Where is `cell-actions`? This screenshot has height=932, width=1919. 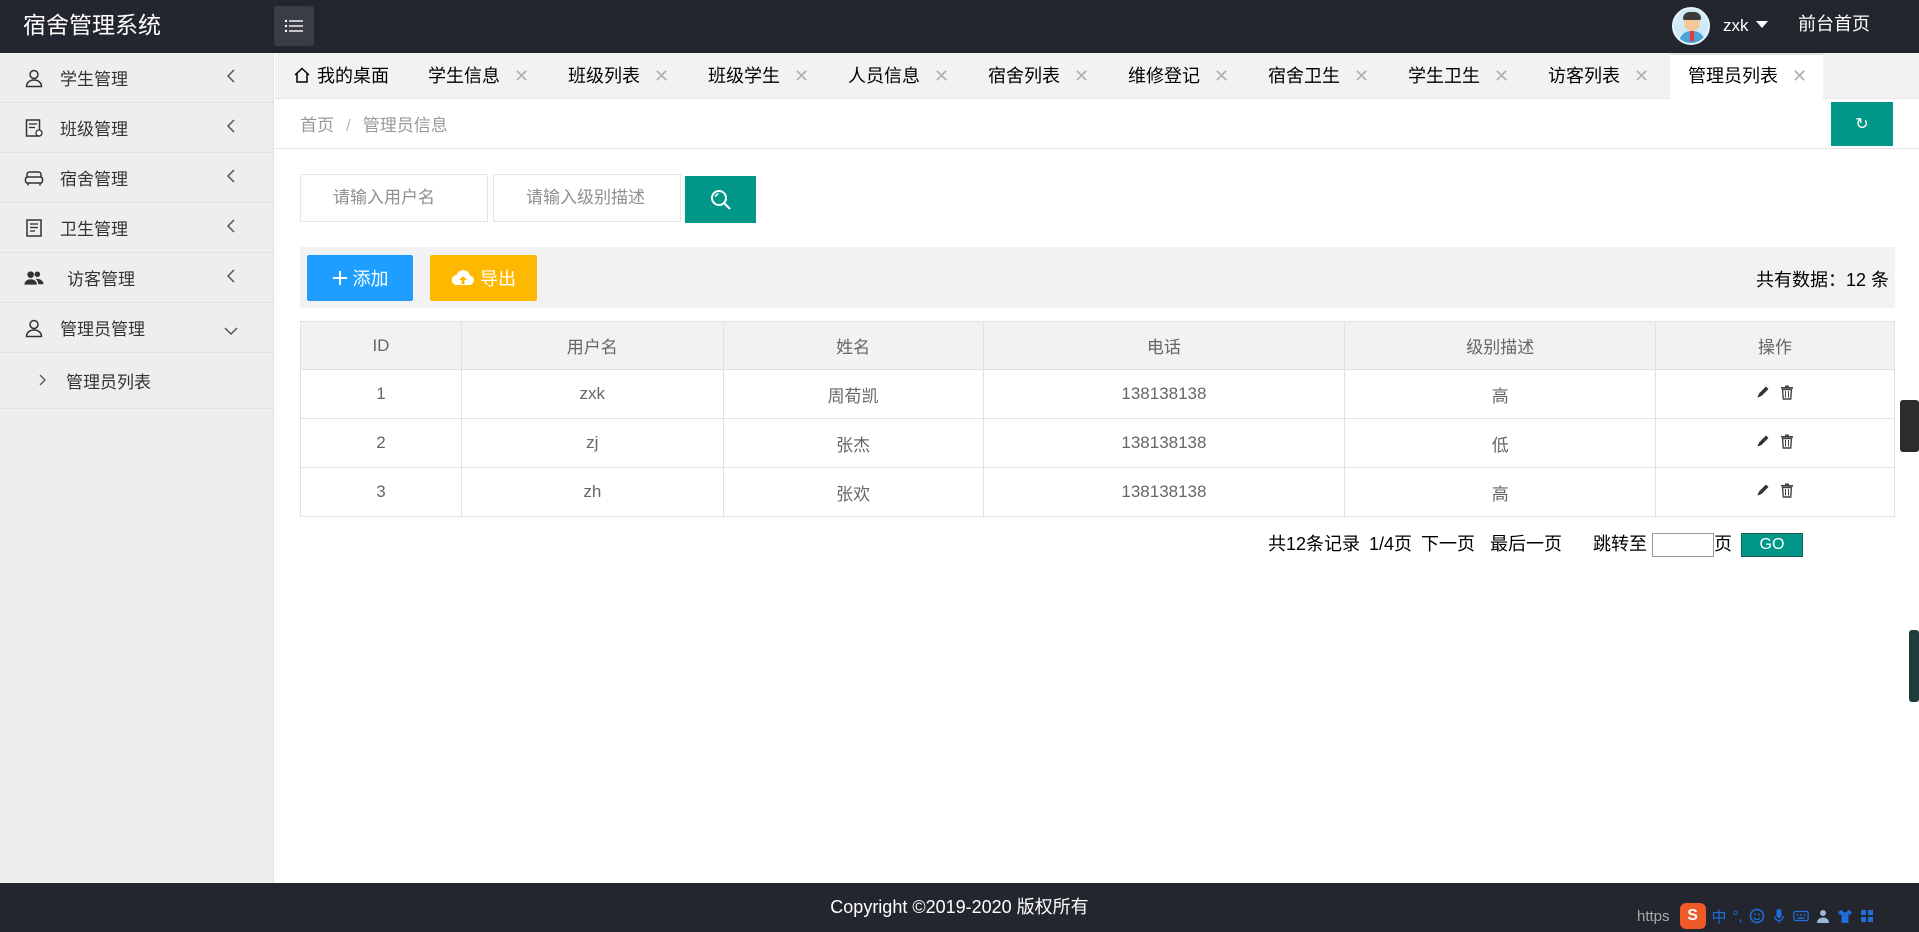
cell-actions is located at coordinates (1775, 443).